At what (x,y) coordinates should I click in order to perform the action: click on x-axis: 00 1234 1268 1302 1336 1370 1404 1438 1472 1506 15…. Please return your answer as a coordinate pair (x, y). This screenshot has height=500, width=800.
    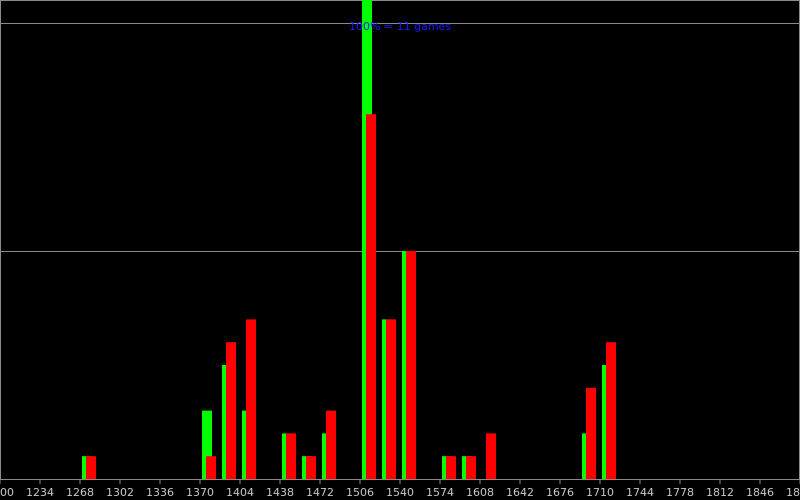
    Looking at the image, I should click on (400, 489).